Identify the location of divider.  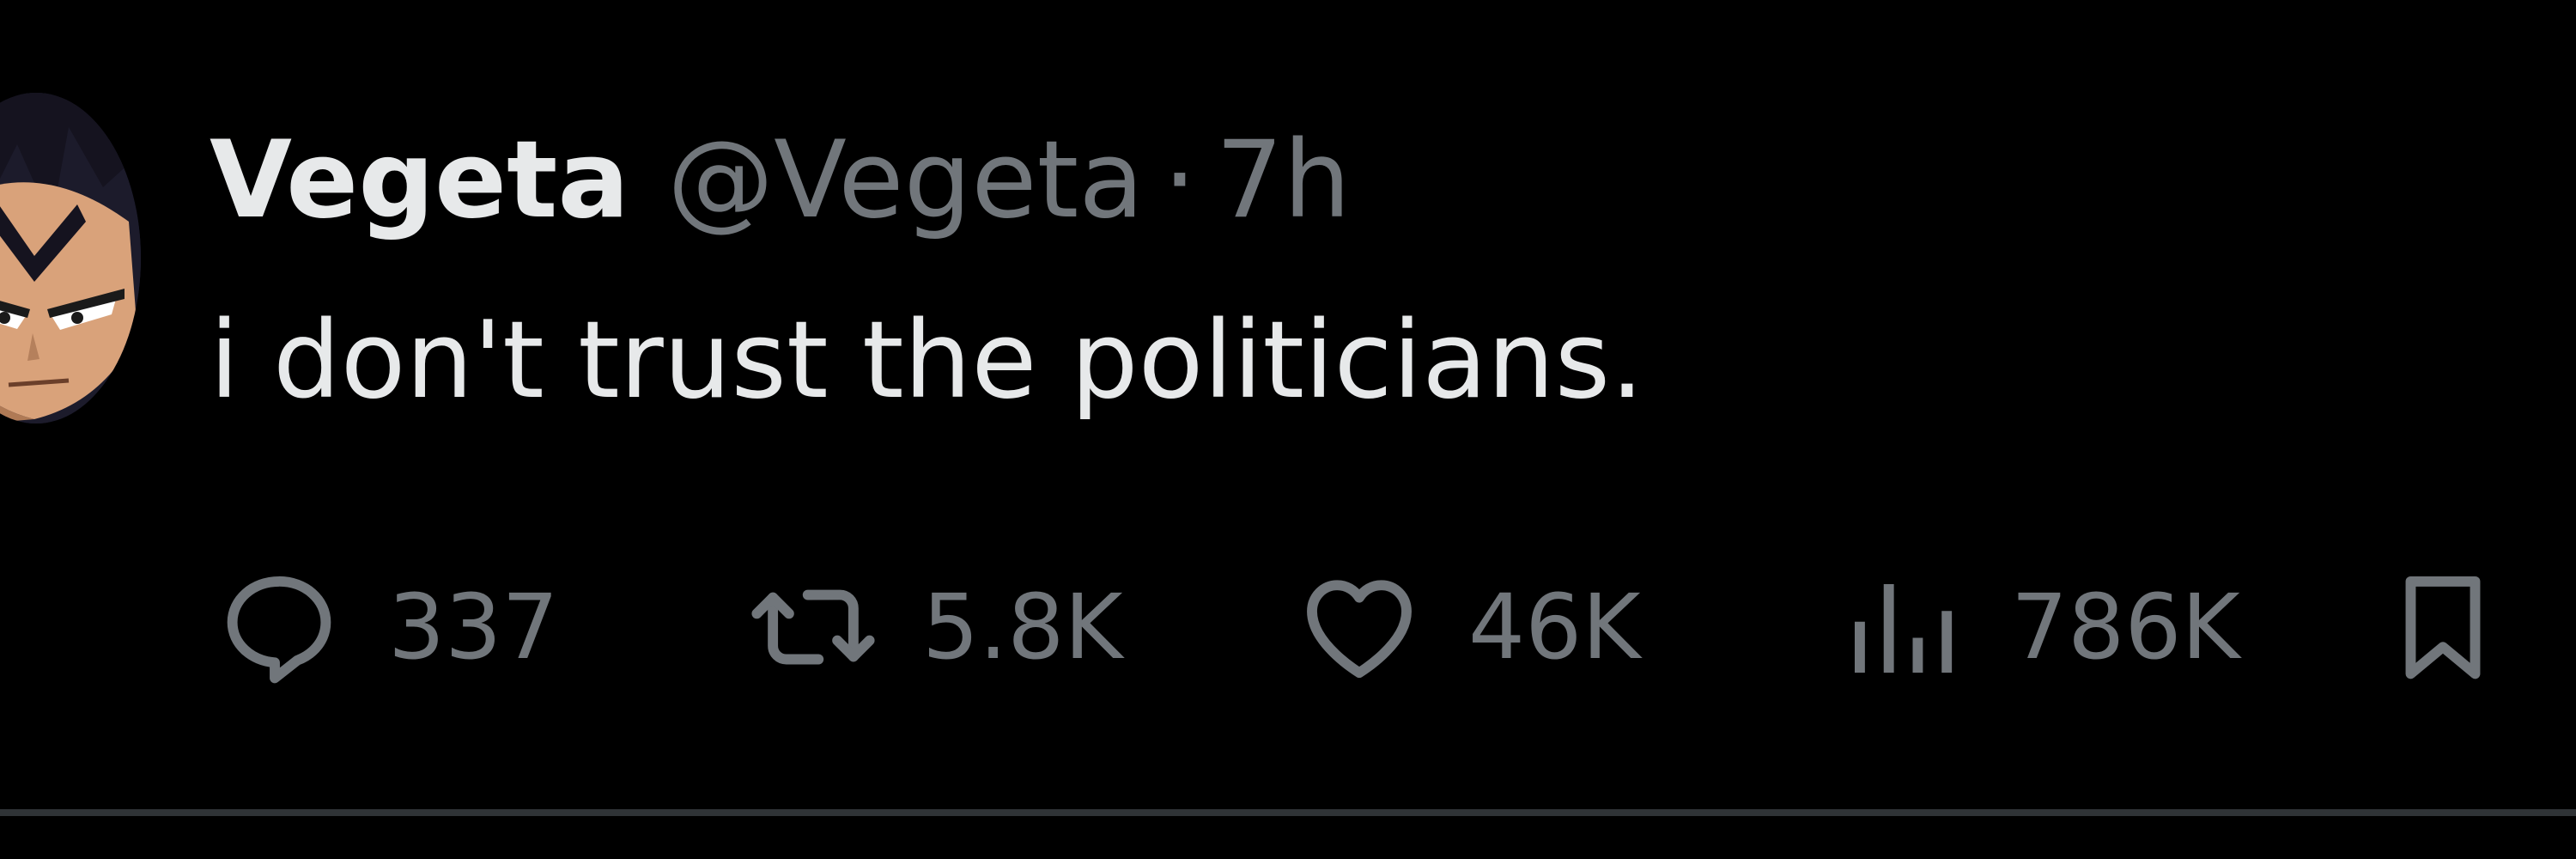
(1288, 812).